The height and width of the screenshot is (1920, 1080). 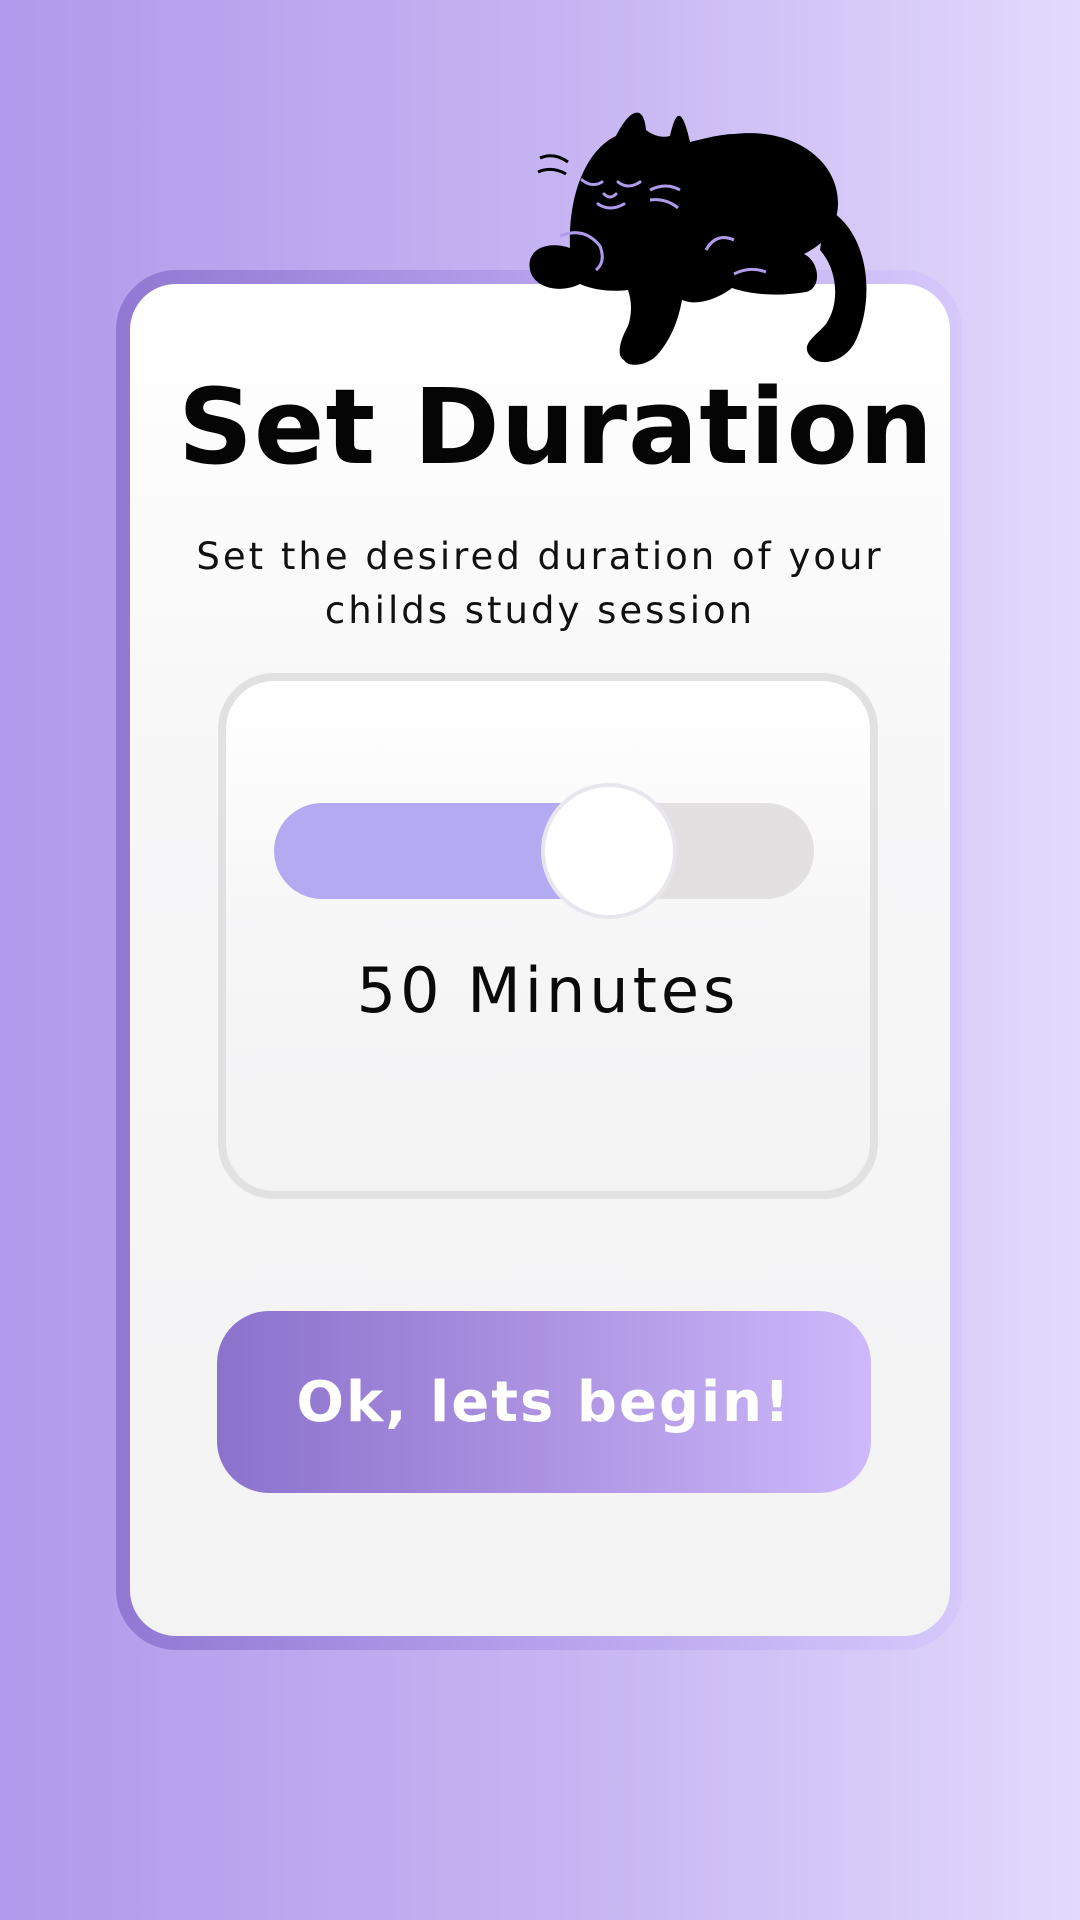 I want to click on sleeping-cat-icon, so click(x=698, y=238).